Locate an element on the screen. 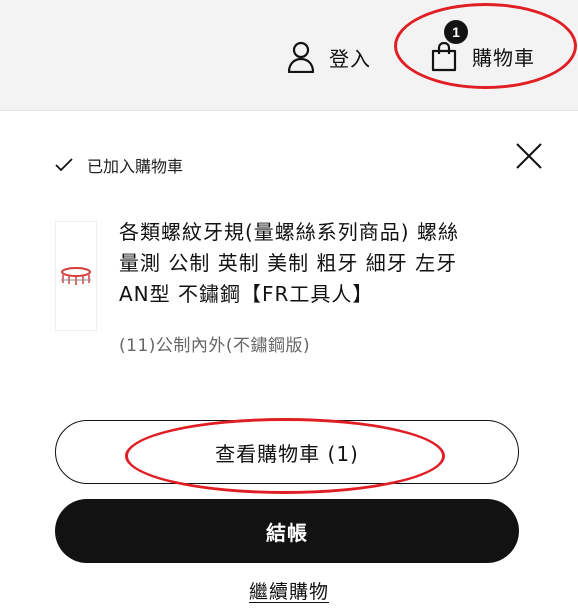 This screenshot has width=578, height=615. cart-icon-wrapper: 1 is located at coordinates (449, 47).